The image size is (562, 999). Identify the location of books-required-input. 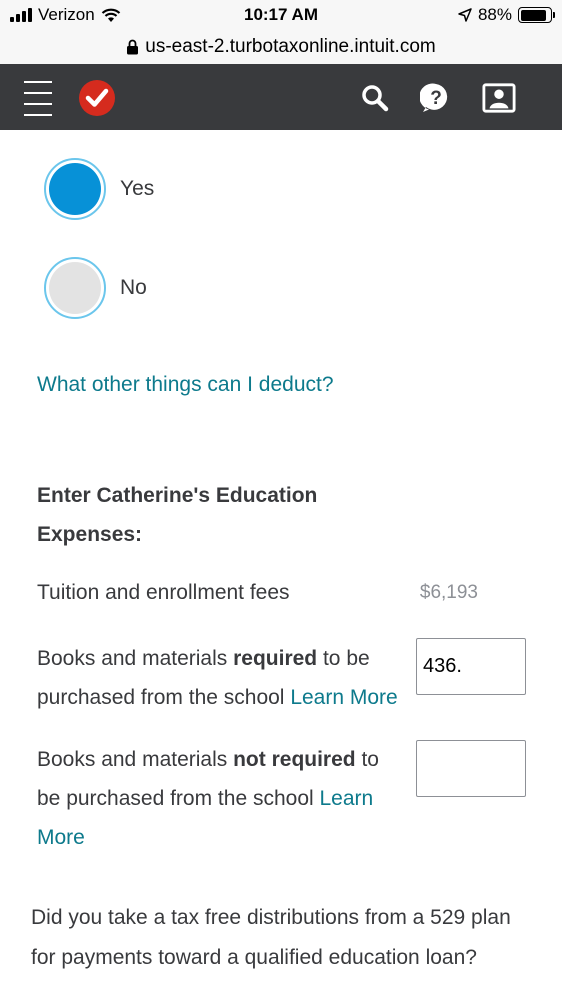
(471, 666).